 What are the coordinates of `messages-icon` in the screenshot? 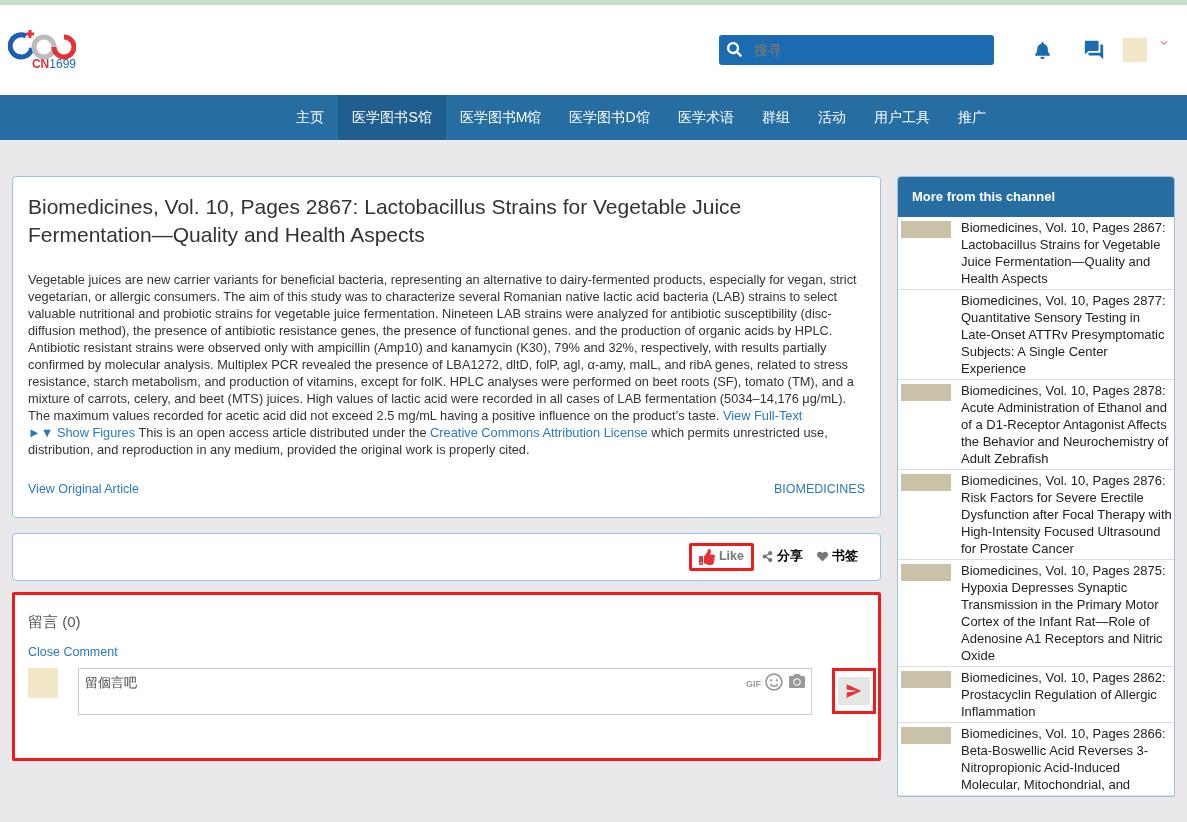 It's located at (1094, 50).